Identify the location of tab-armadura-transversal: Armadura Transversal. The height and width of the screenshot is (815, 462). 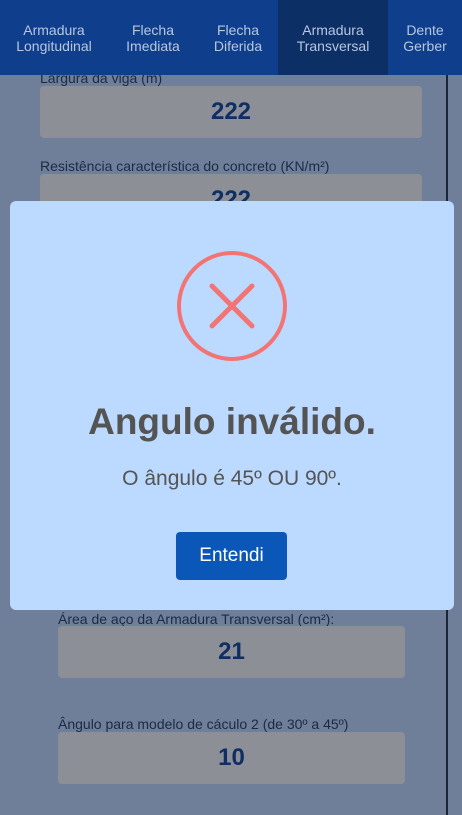
(333, 37).